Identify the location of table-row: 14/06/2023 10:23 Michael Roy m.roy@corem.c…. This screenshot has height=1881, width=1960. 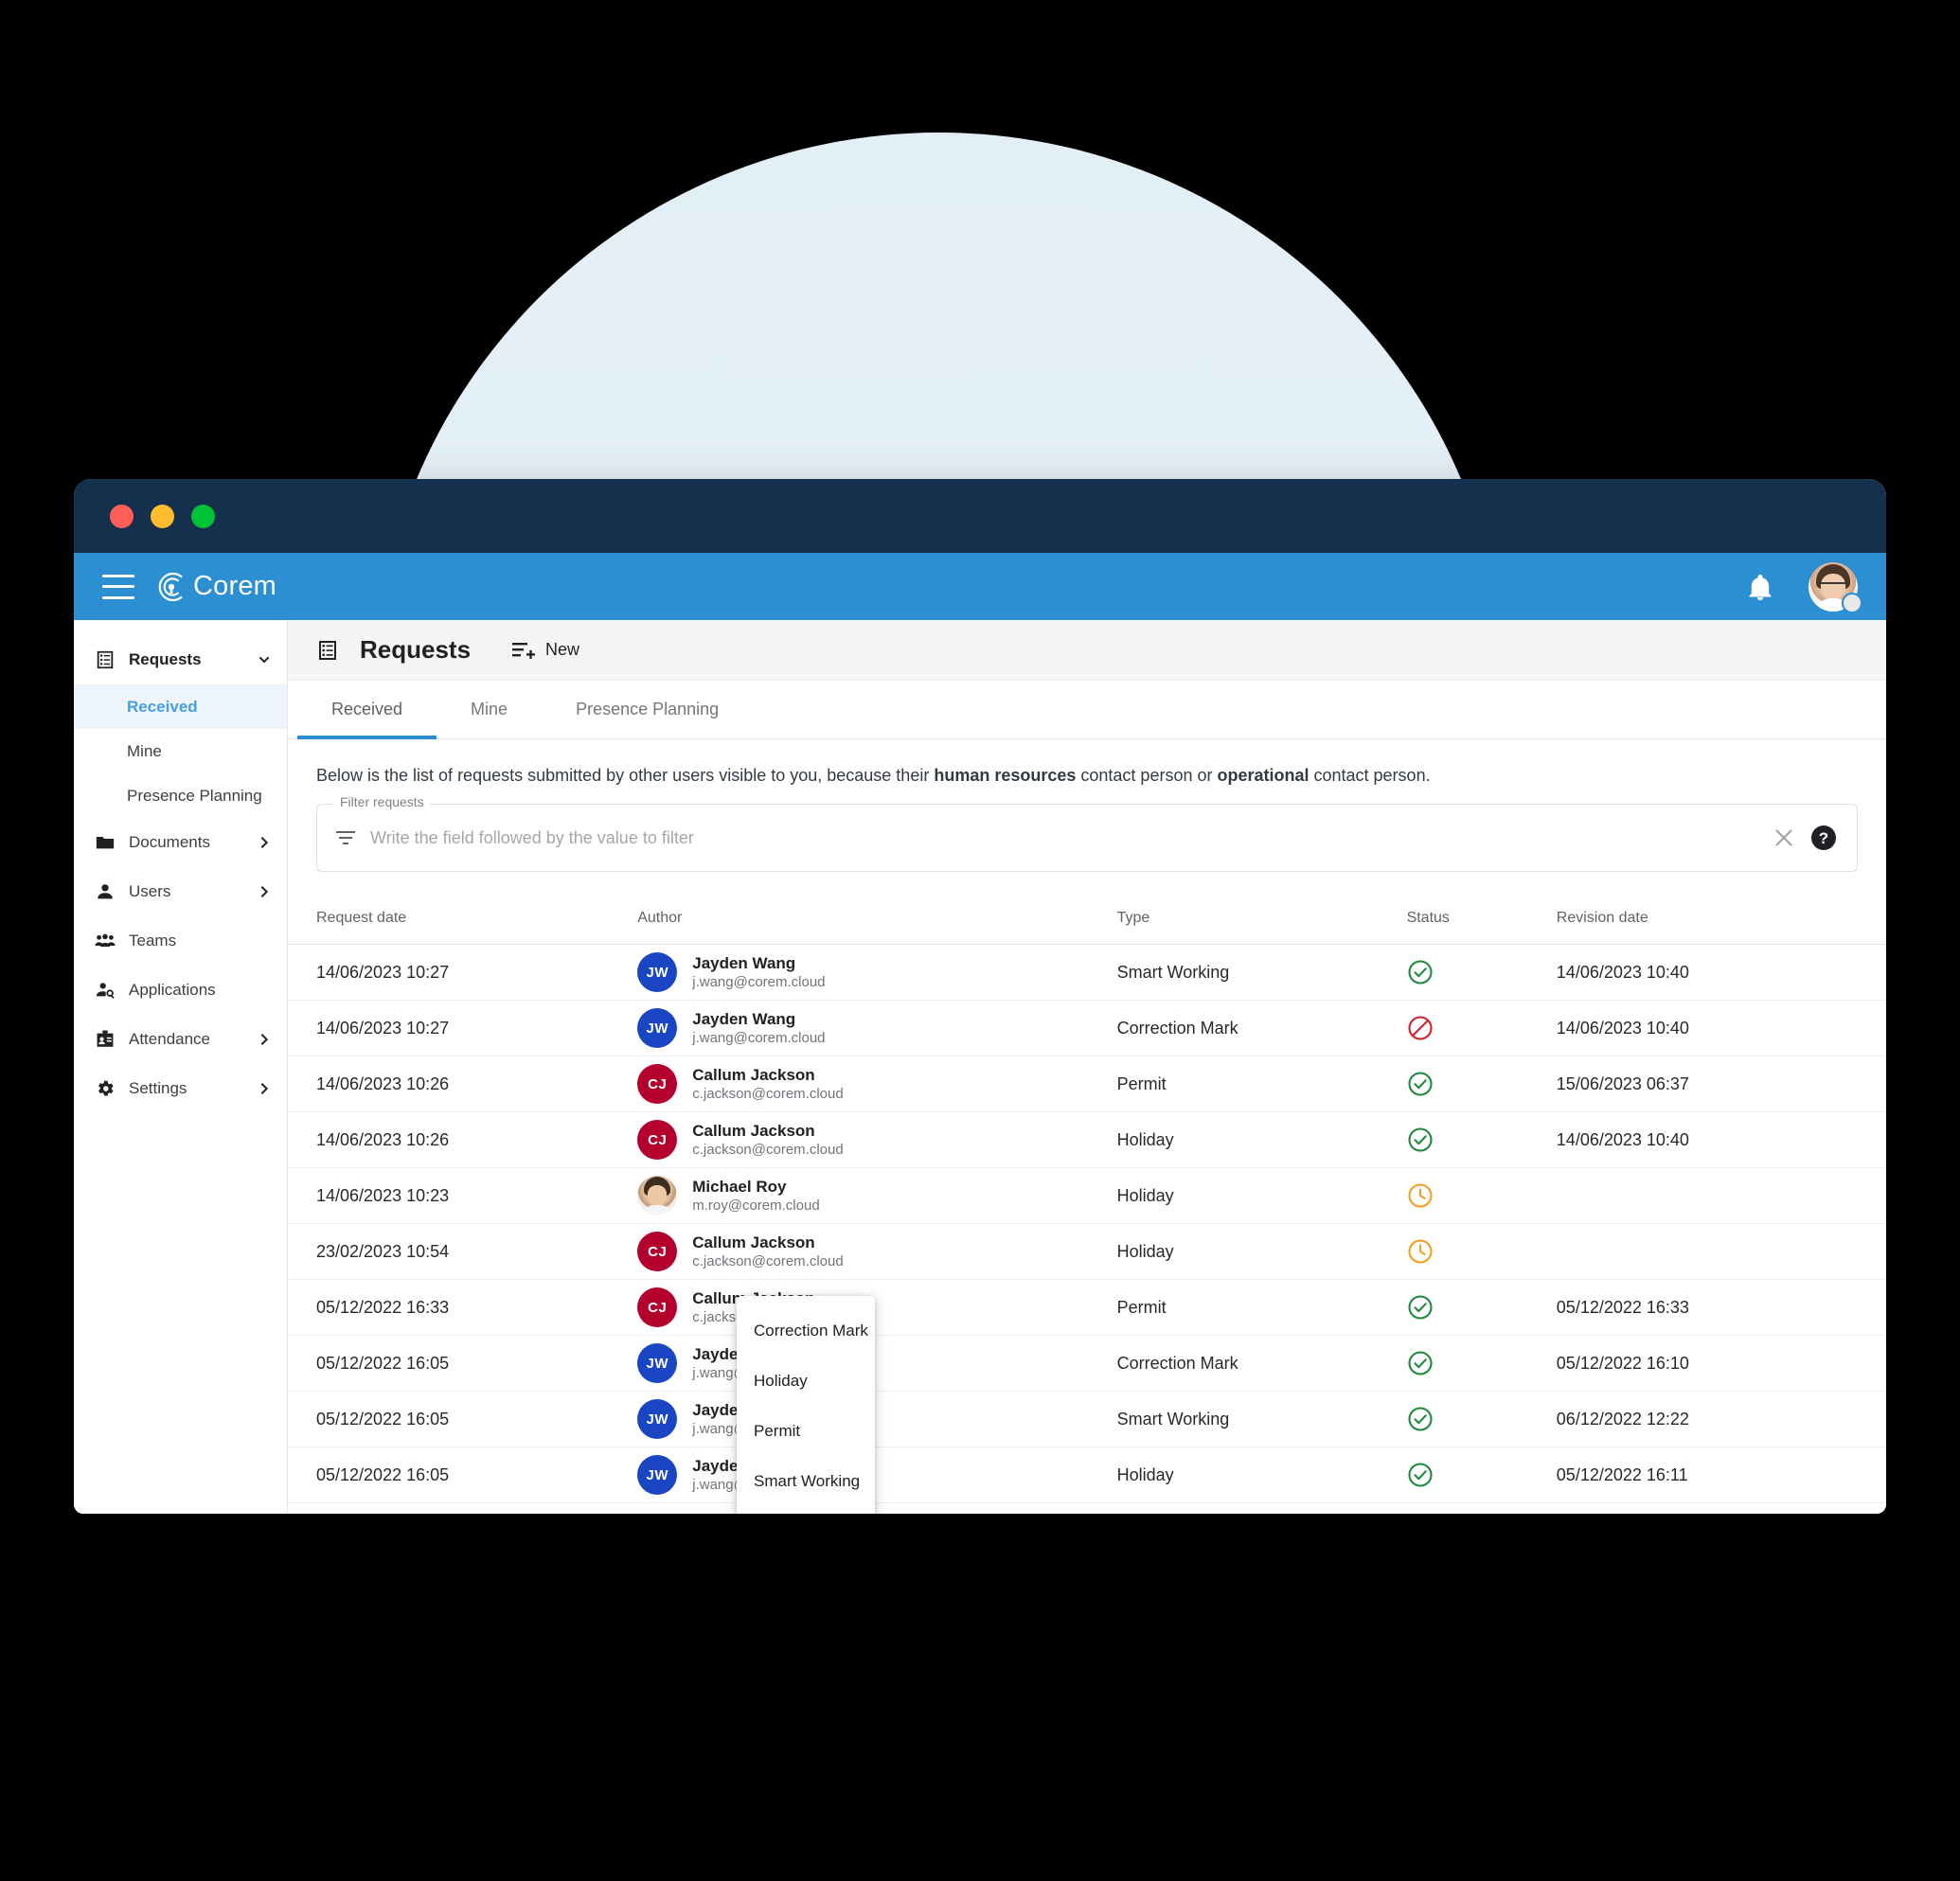
(1087, 1196).